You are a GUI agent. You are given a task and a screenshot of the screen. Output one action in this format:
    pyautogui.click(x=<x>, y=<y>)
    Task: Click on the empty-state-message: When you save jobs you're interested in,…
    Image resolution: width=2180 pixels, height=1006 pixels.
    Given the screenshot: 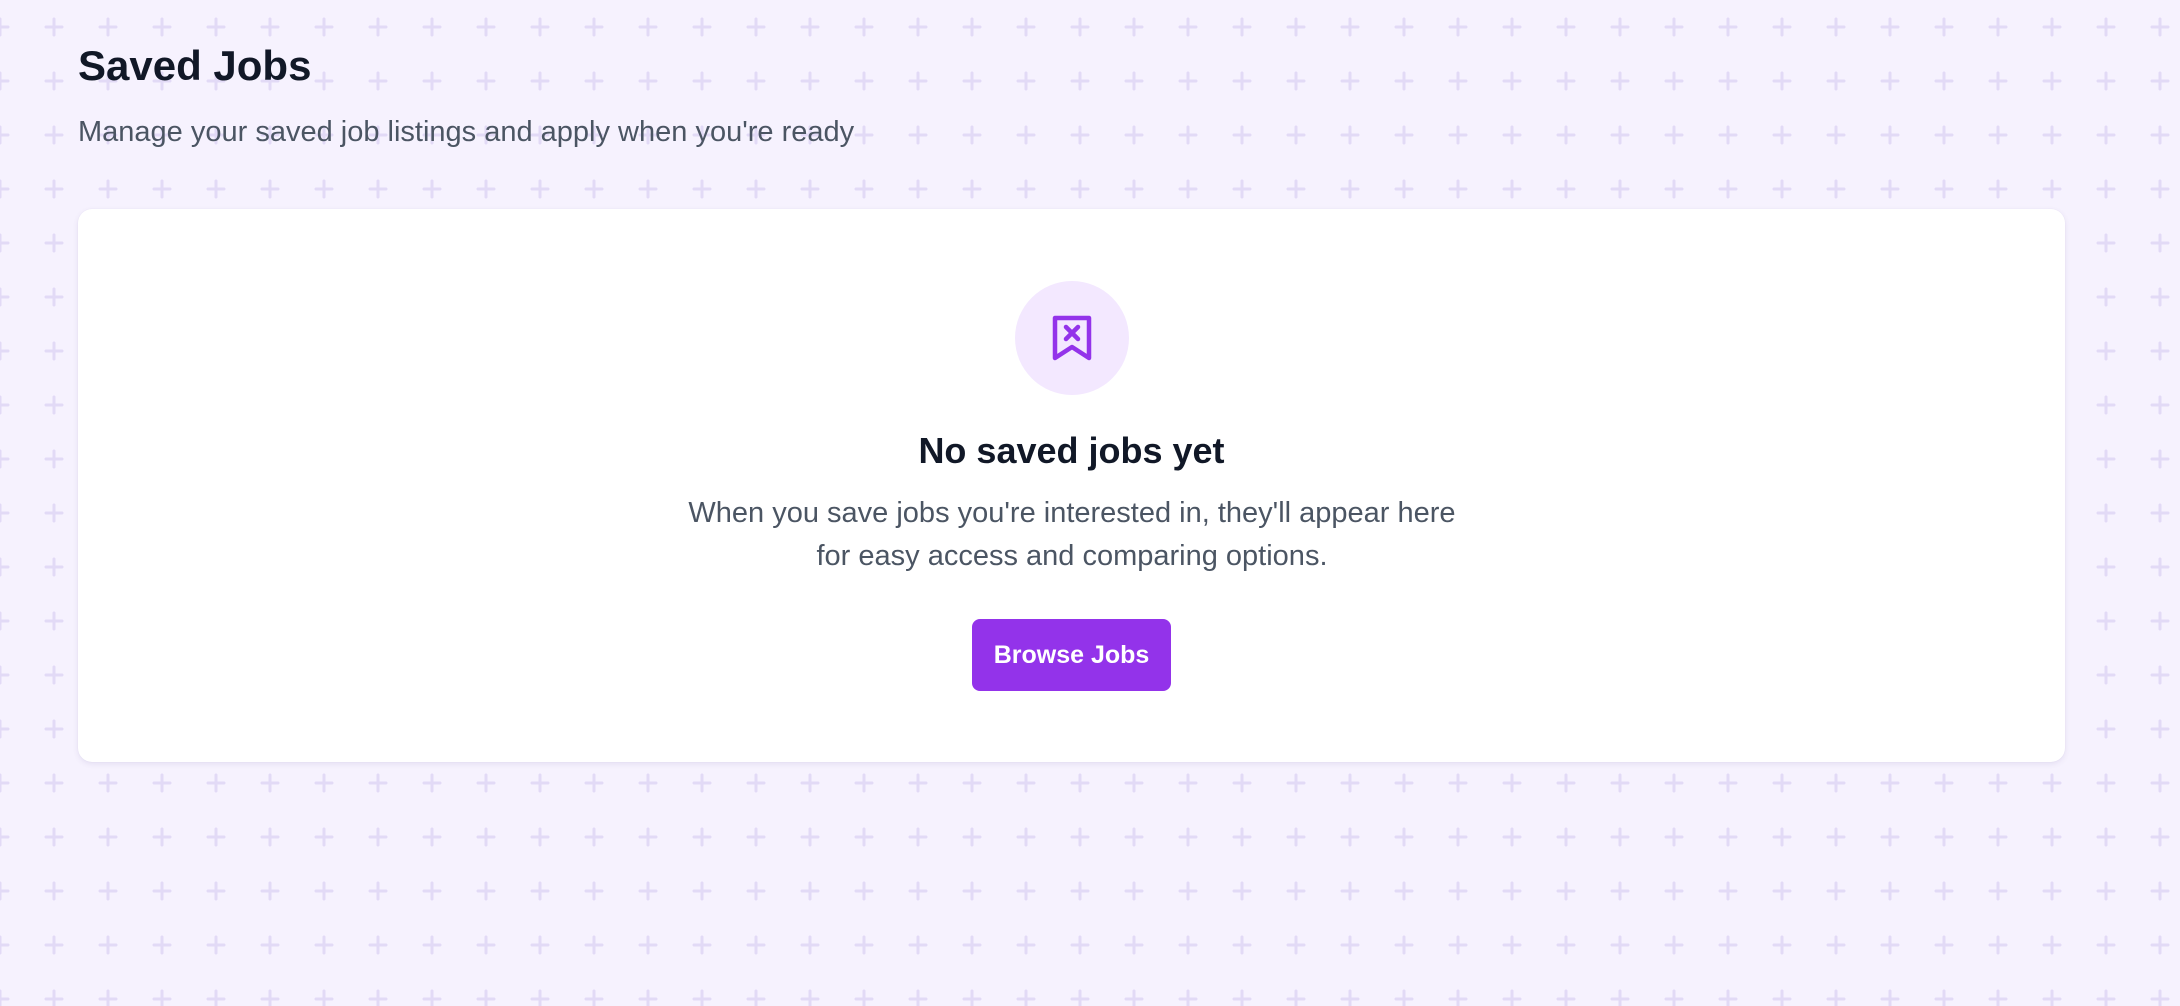 What is the action you would take?
    pyautogui.click(x=1072, y=534)
    